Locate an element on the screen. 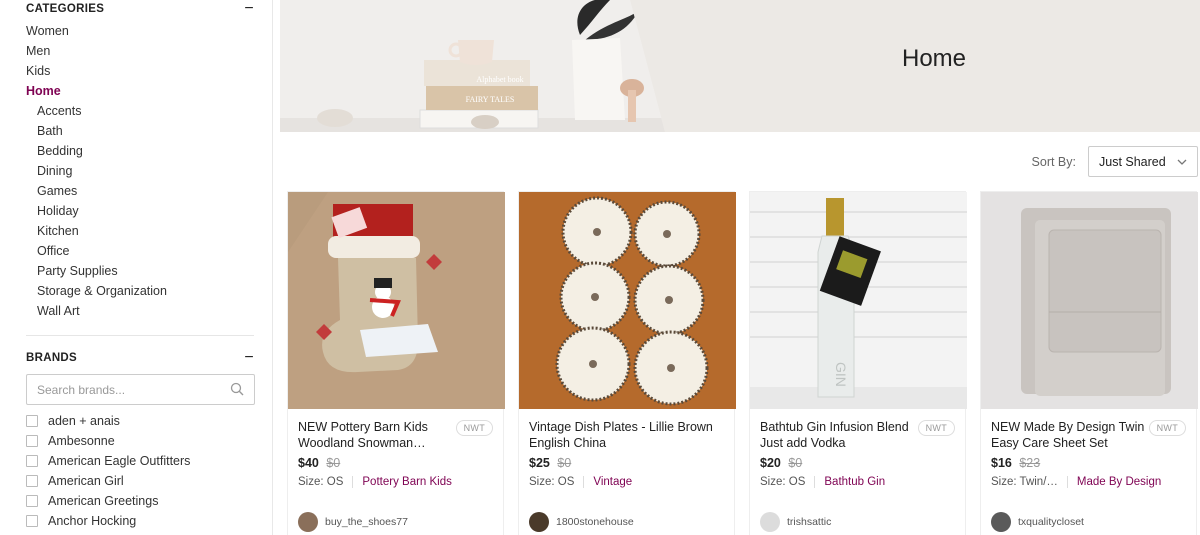 The width and height of the screenshot is (1200, 535). hero-photo: FAIRY TALES Alphabet book is located at coordinates (472, 66).